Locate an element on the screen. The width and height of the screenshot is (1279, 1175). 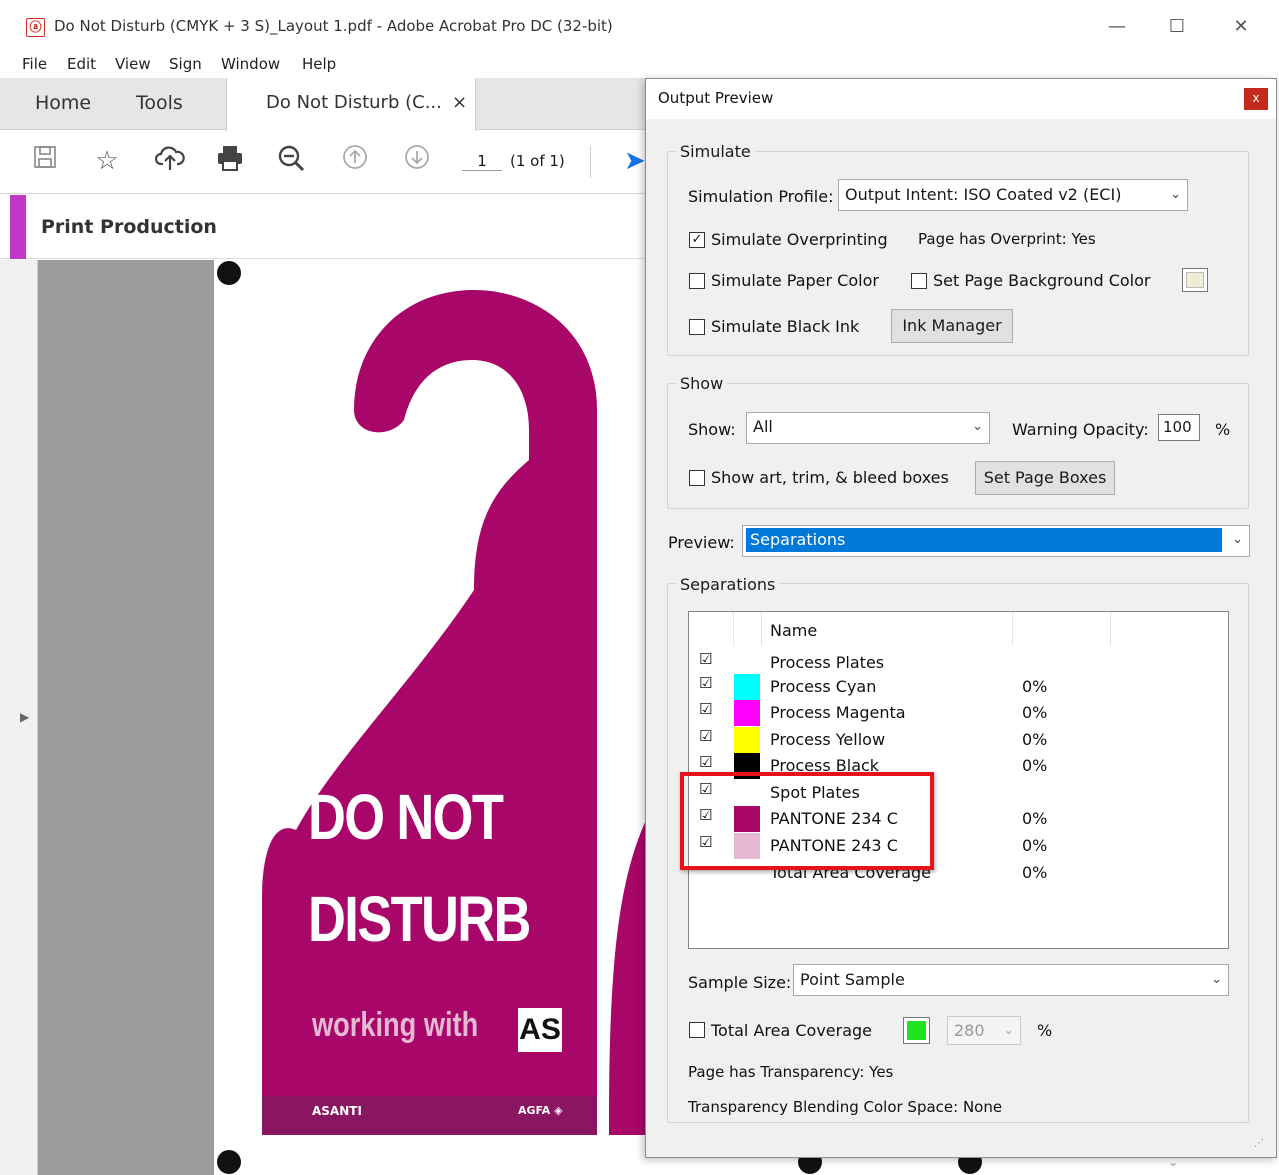
page-background-swatch is located at coordinates (1195, 280).